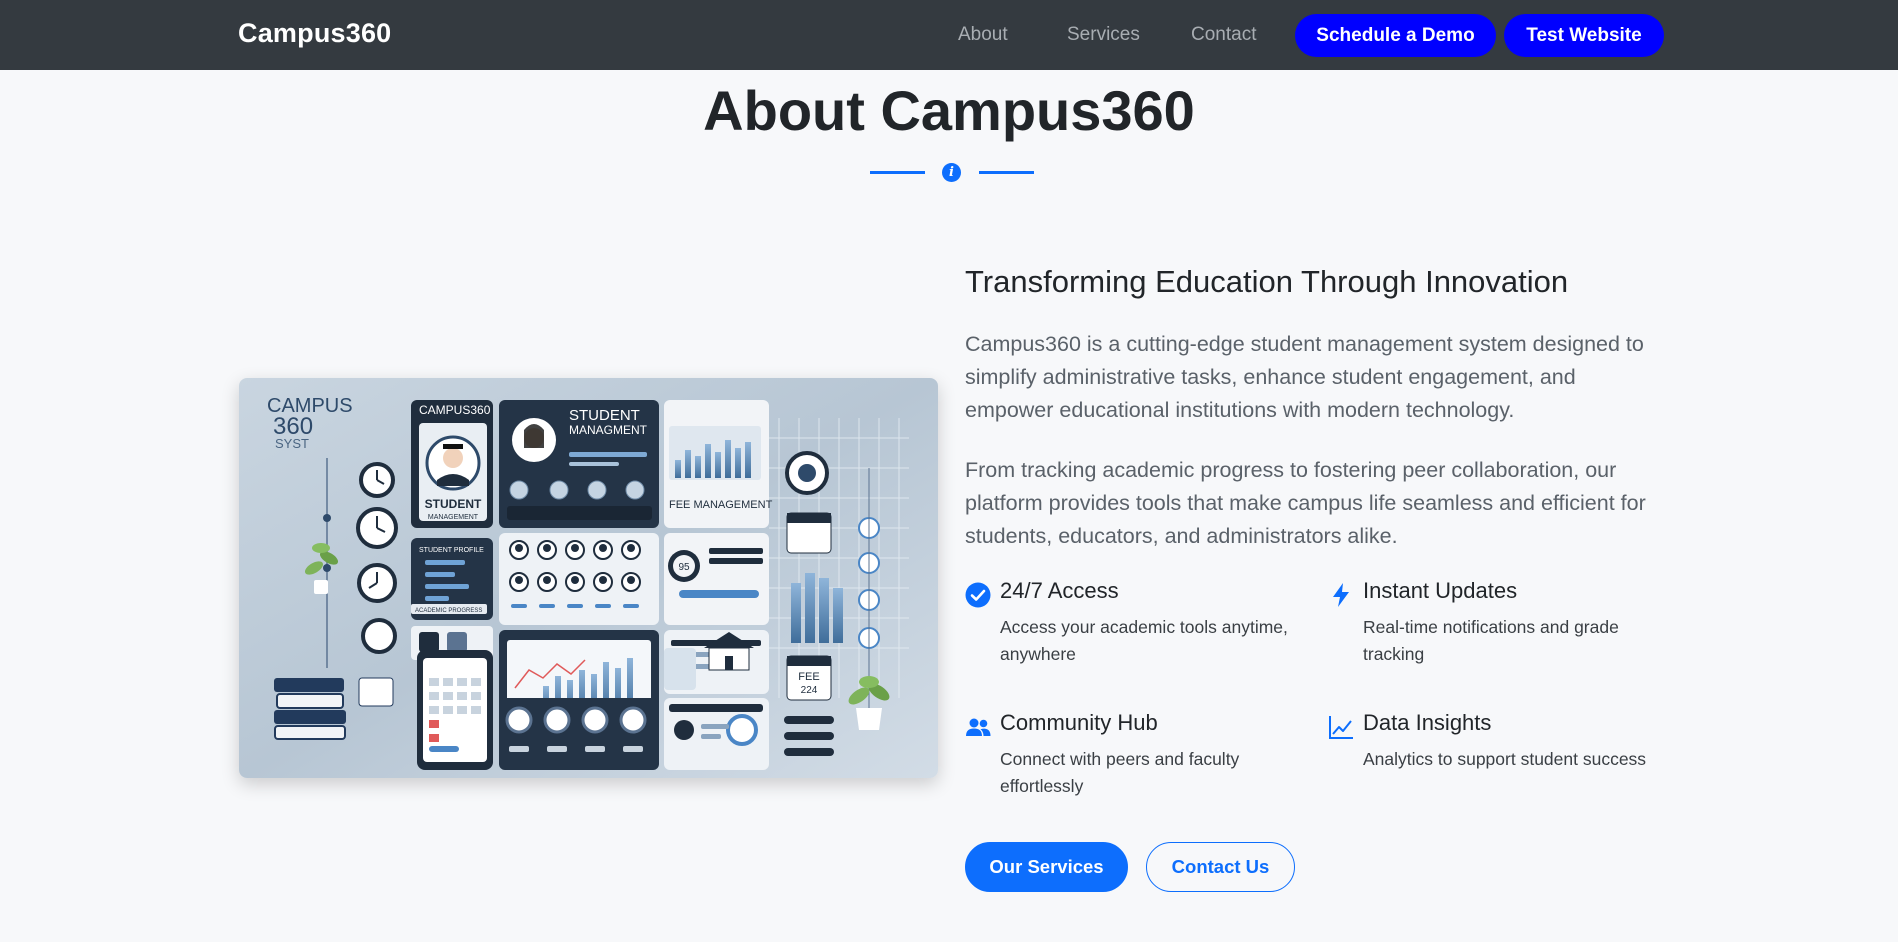 This screenshot has height=942, width=1898. Describe the element at coordinates (1220, 867) in the screenshot. I see `contact-us-button: Contact Us` at that location.